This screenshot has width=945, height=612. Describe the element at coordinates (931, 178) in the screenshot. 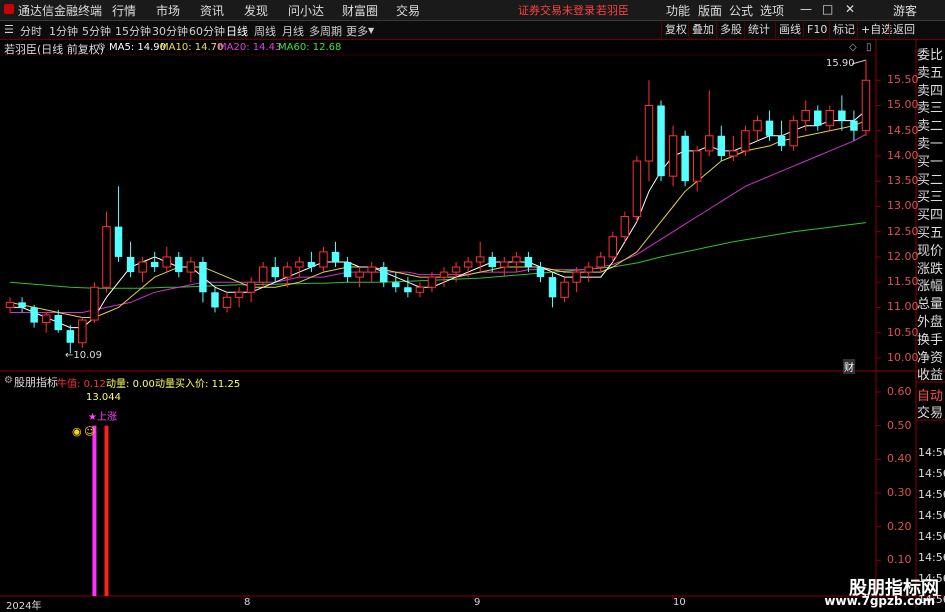

I see `side-item: 买二` at that location.